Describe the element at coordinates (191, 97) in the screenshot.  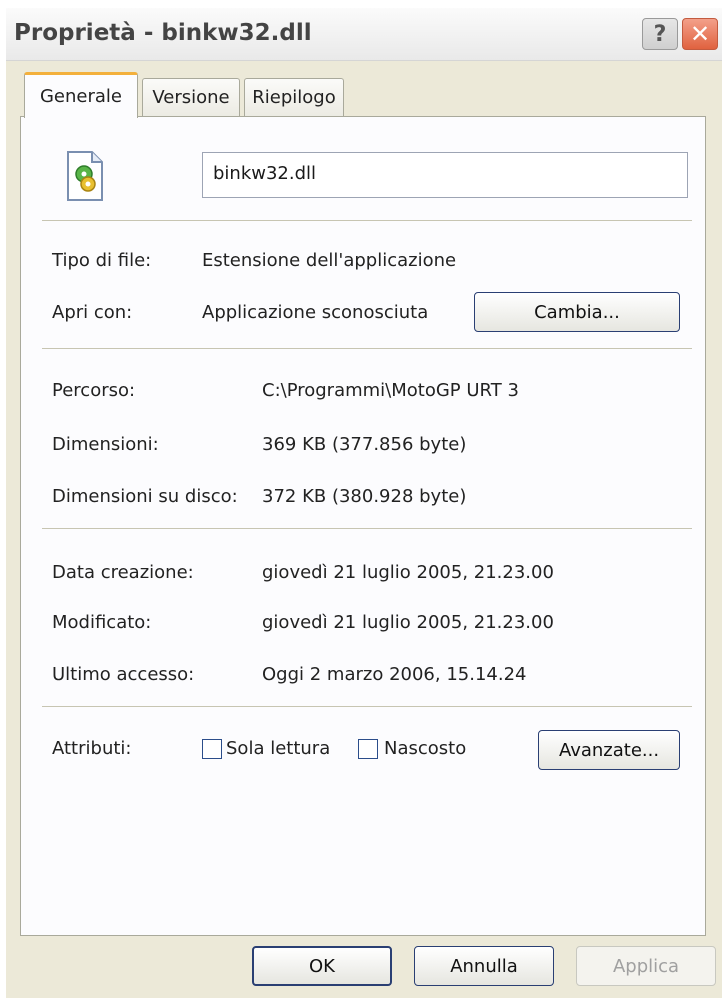
I see `tab-versione: Versione` at that location.